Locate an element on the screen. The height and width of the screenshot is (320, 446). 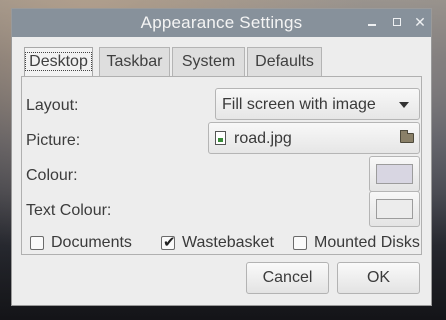
wastebasket-checkbox-label: Wastebasket is located at coordinates (228, 242).